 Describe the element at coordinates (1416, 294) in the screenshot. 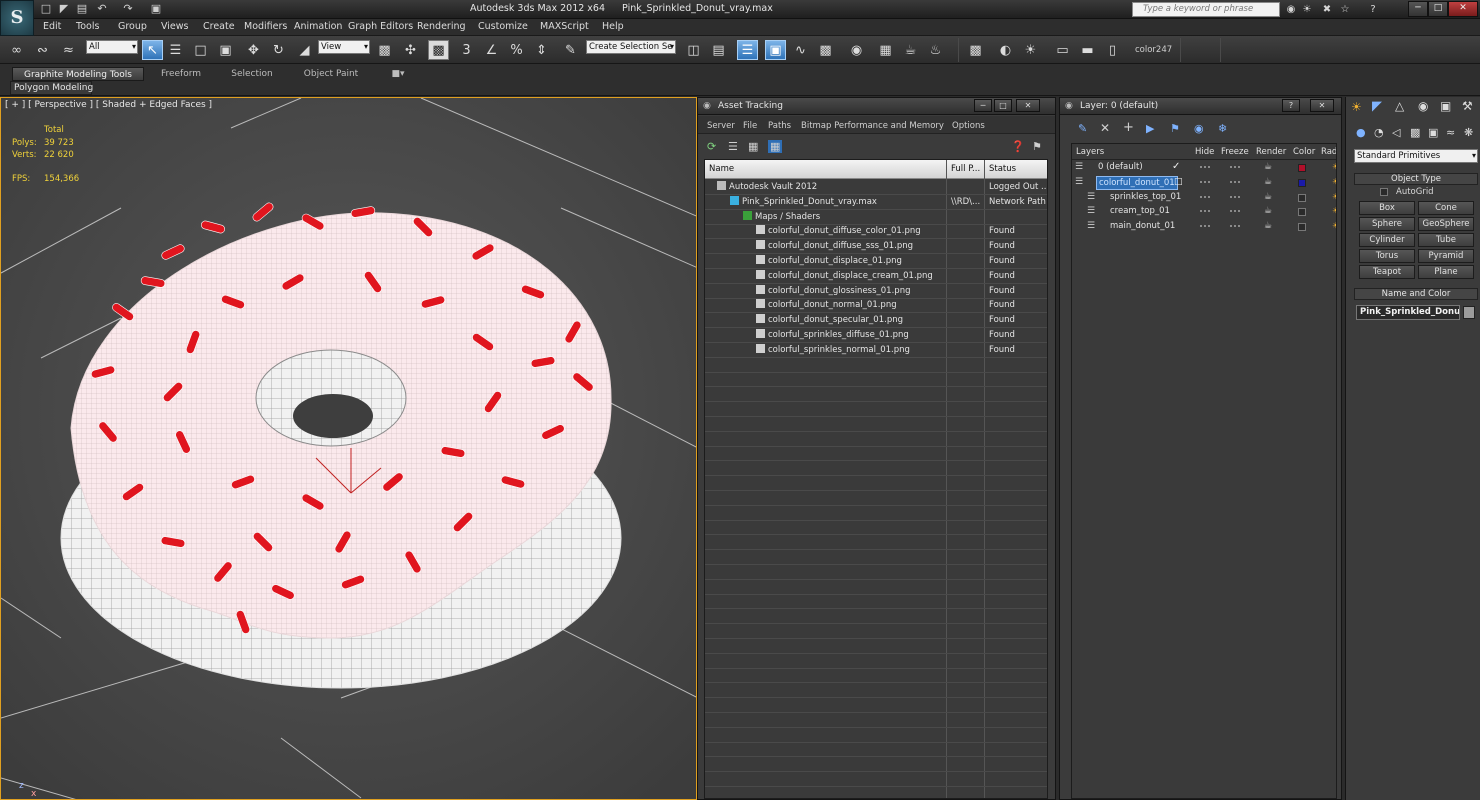

I see `name-and-color-rollout: Name and Color` at that location.